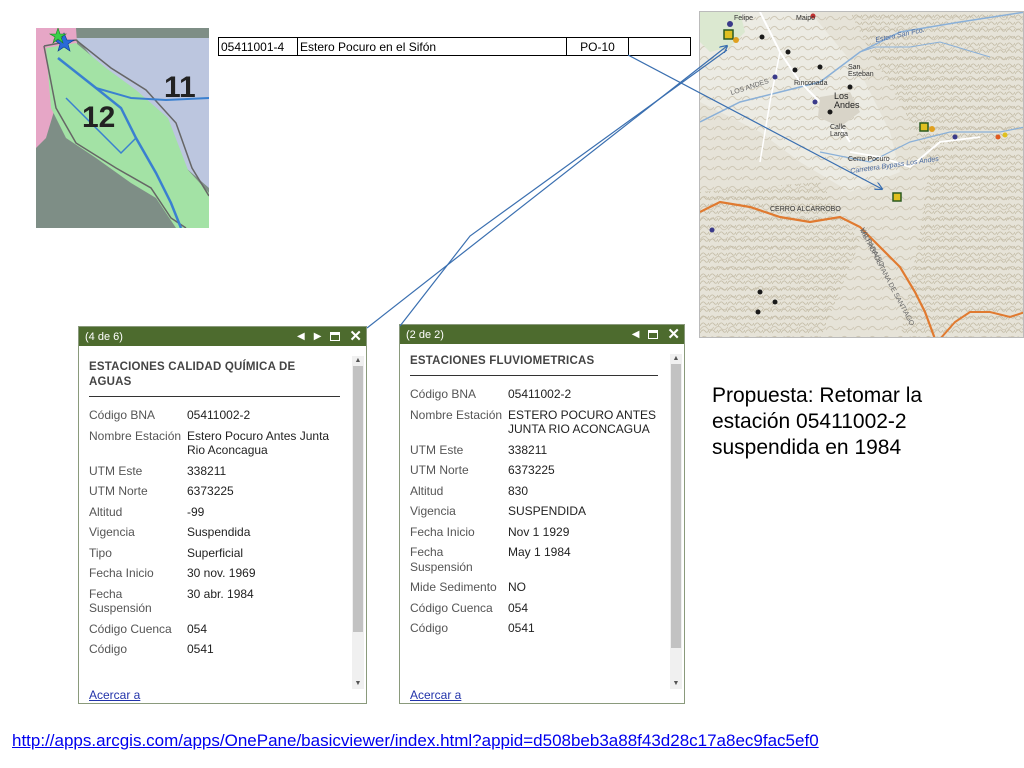 The width and height of the screenshot is (1024, 768). What do you see at coordinates (538, 559) in the screenshot?
I see `attribute-row: Fecha Suspensión May 1 1984` at bounding box center [538, 559].